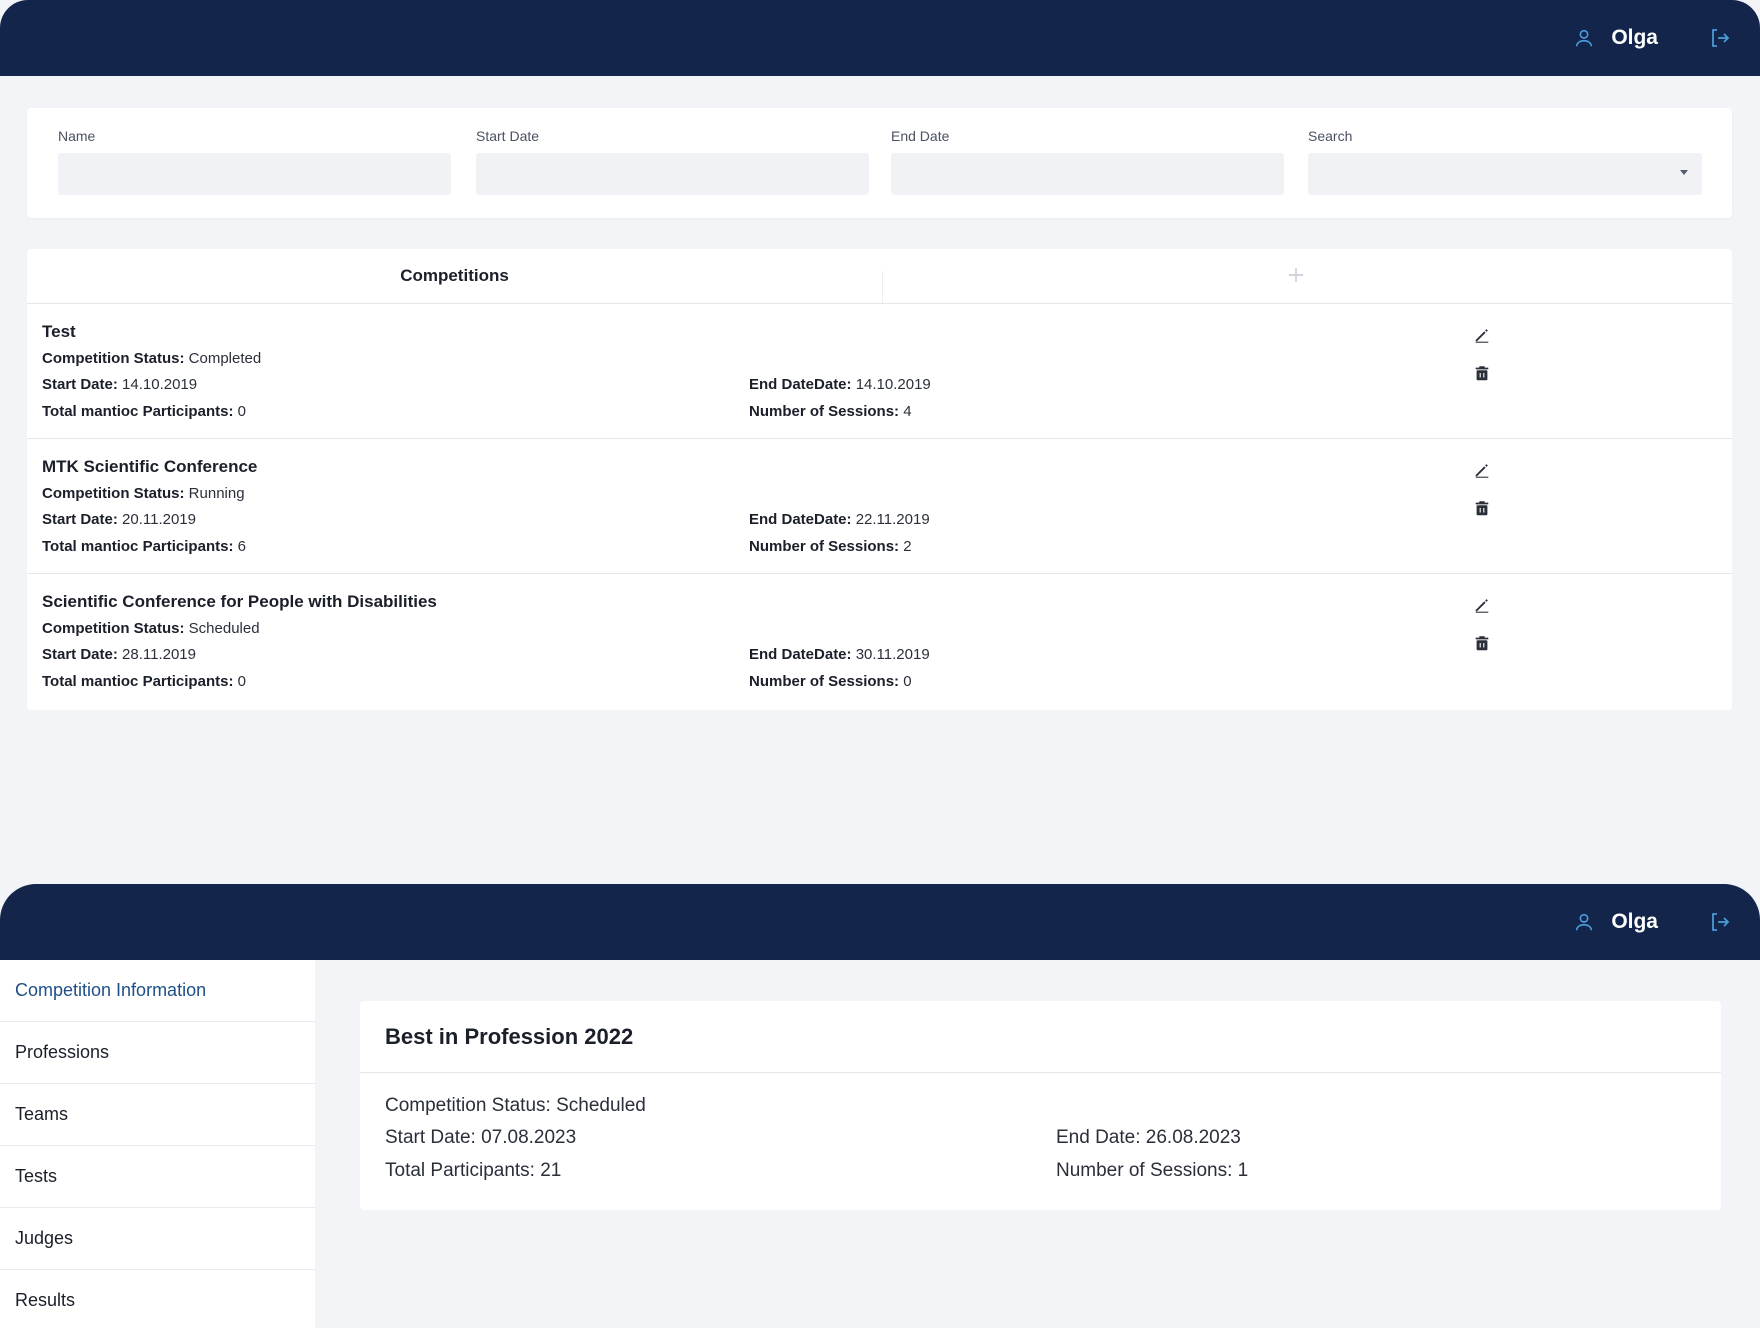 Image resolution: width=1760 pixels, height=1328 pixels. I want to click on start-value: 20.11.2019, so click(159, 519).